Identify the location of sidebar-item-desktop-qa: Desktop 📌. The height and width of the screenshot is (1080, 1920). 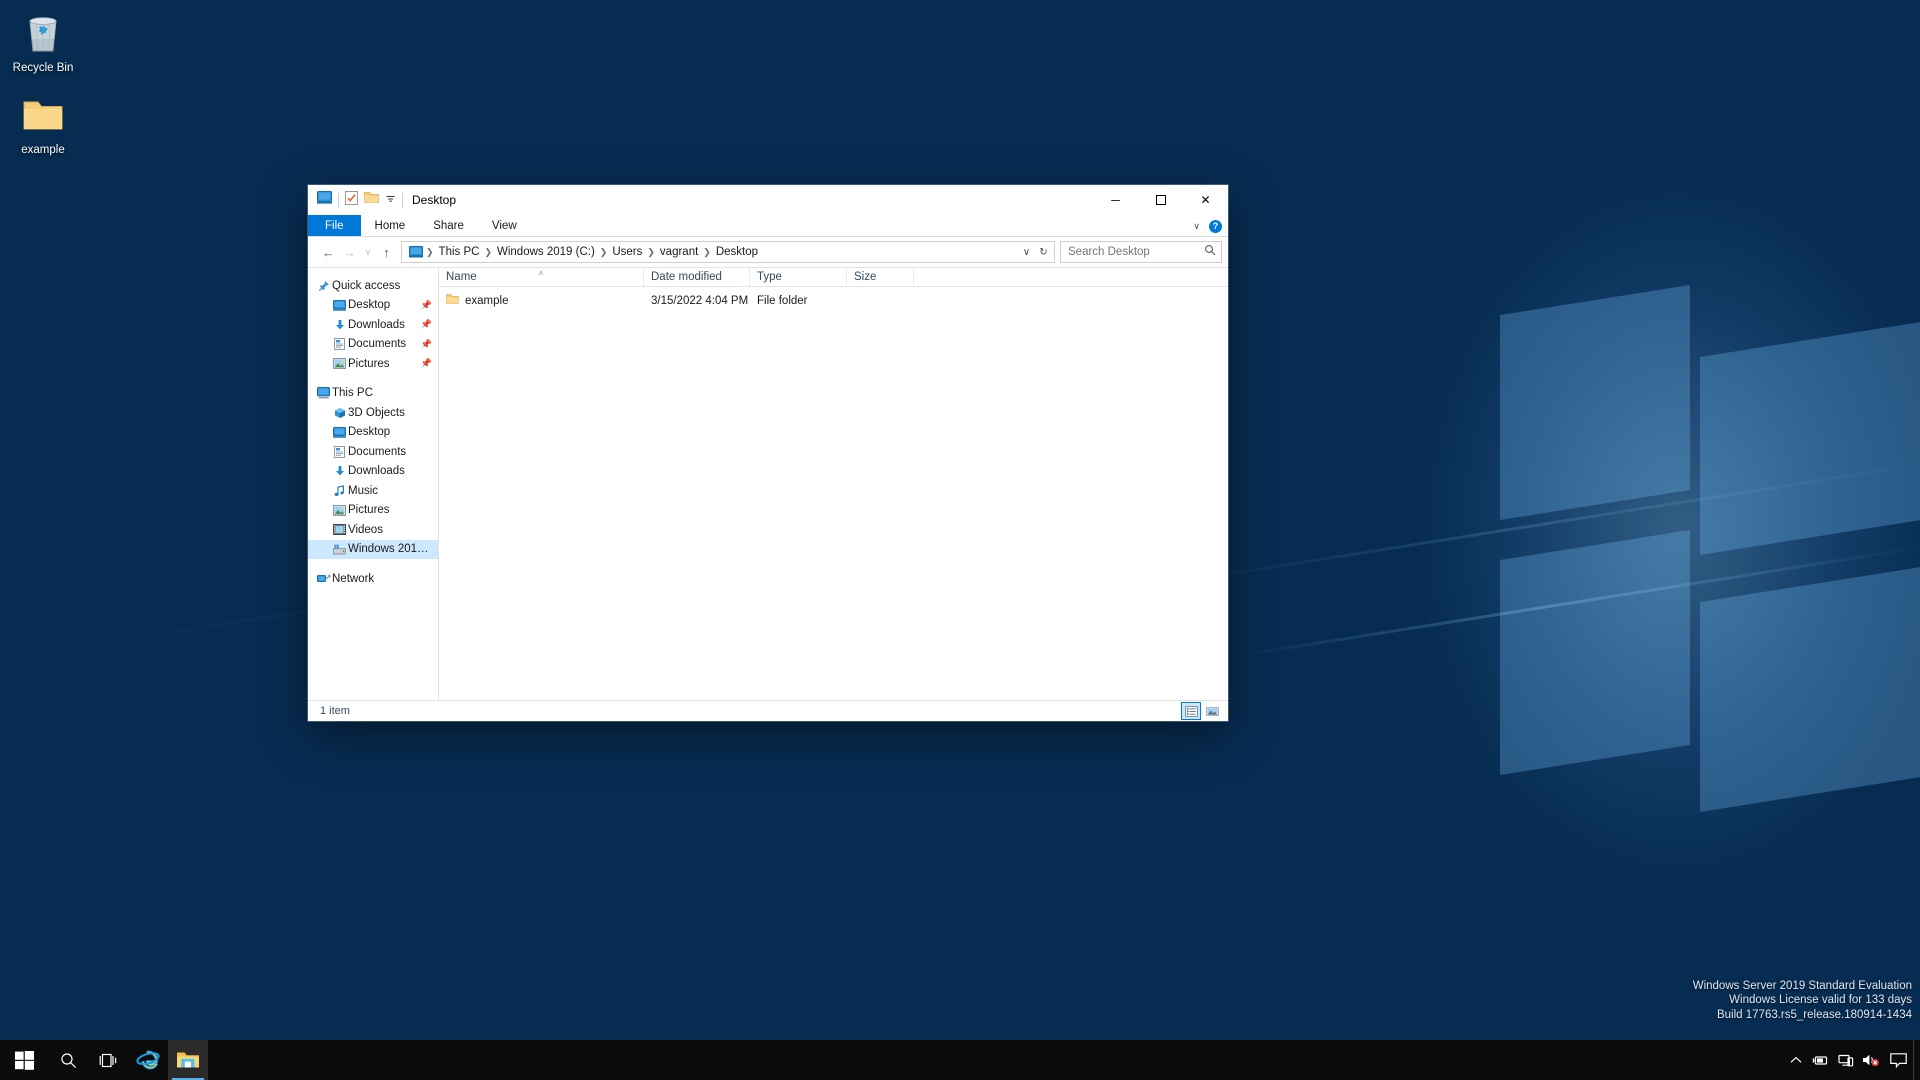
(373, 306).